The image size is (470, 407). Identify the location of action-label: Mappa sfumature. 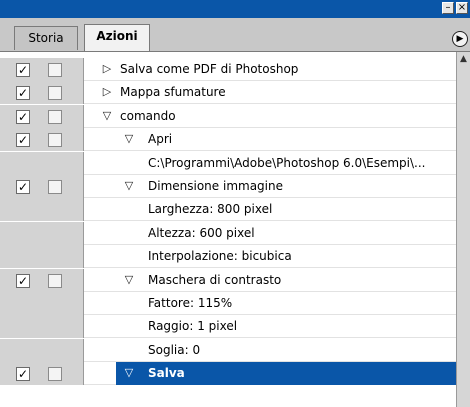
(173, 92).